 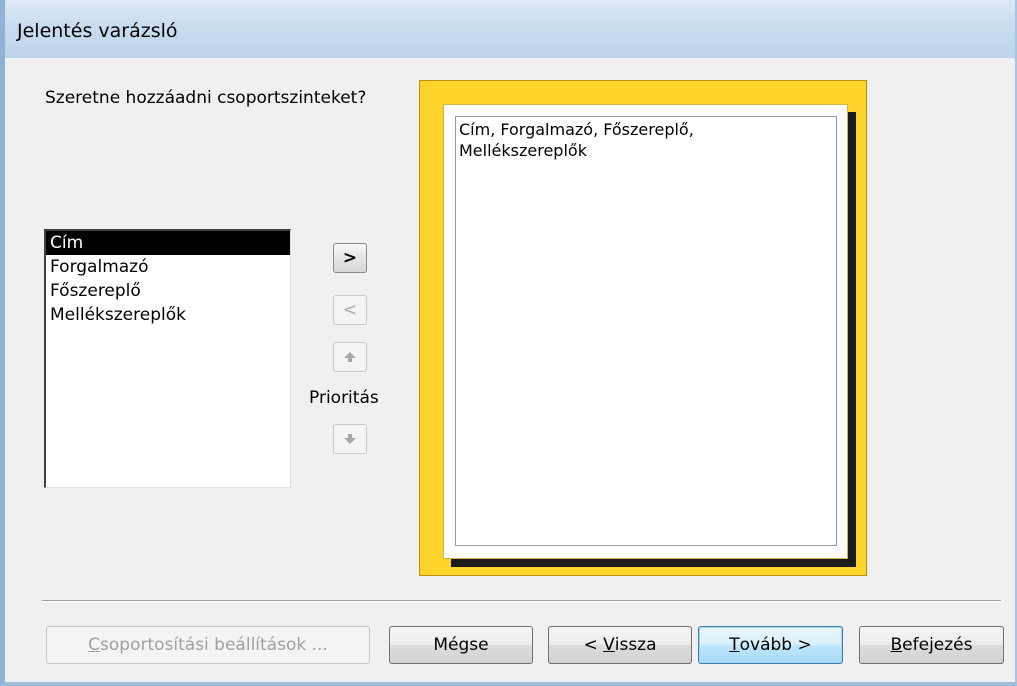 I want to click on priority-down-button, so click(x=350, y=439).